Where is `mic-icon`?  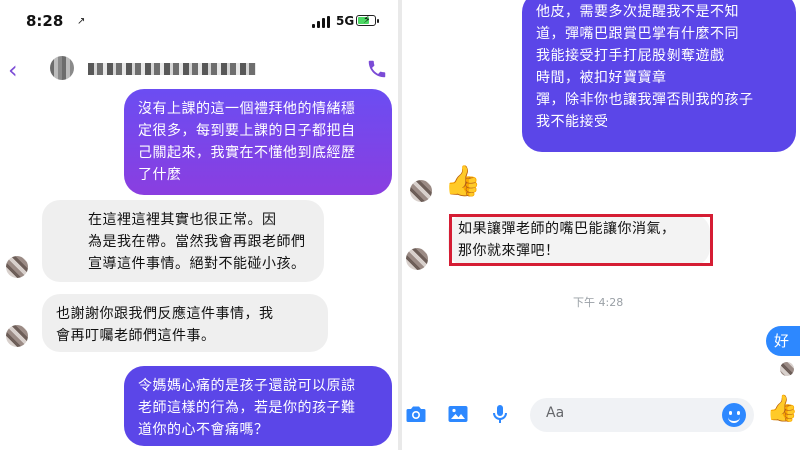 mic-icon is located at coordinates (500, 414).